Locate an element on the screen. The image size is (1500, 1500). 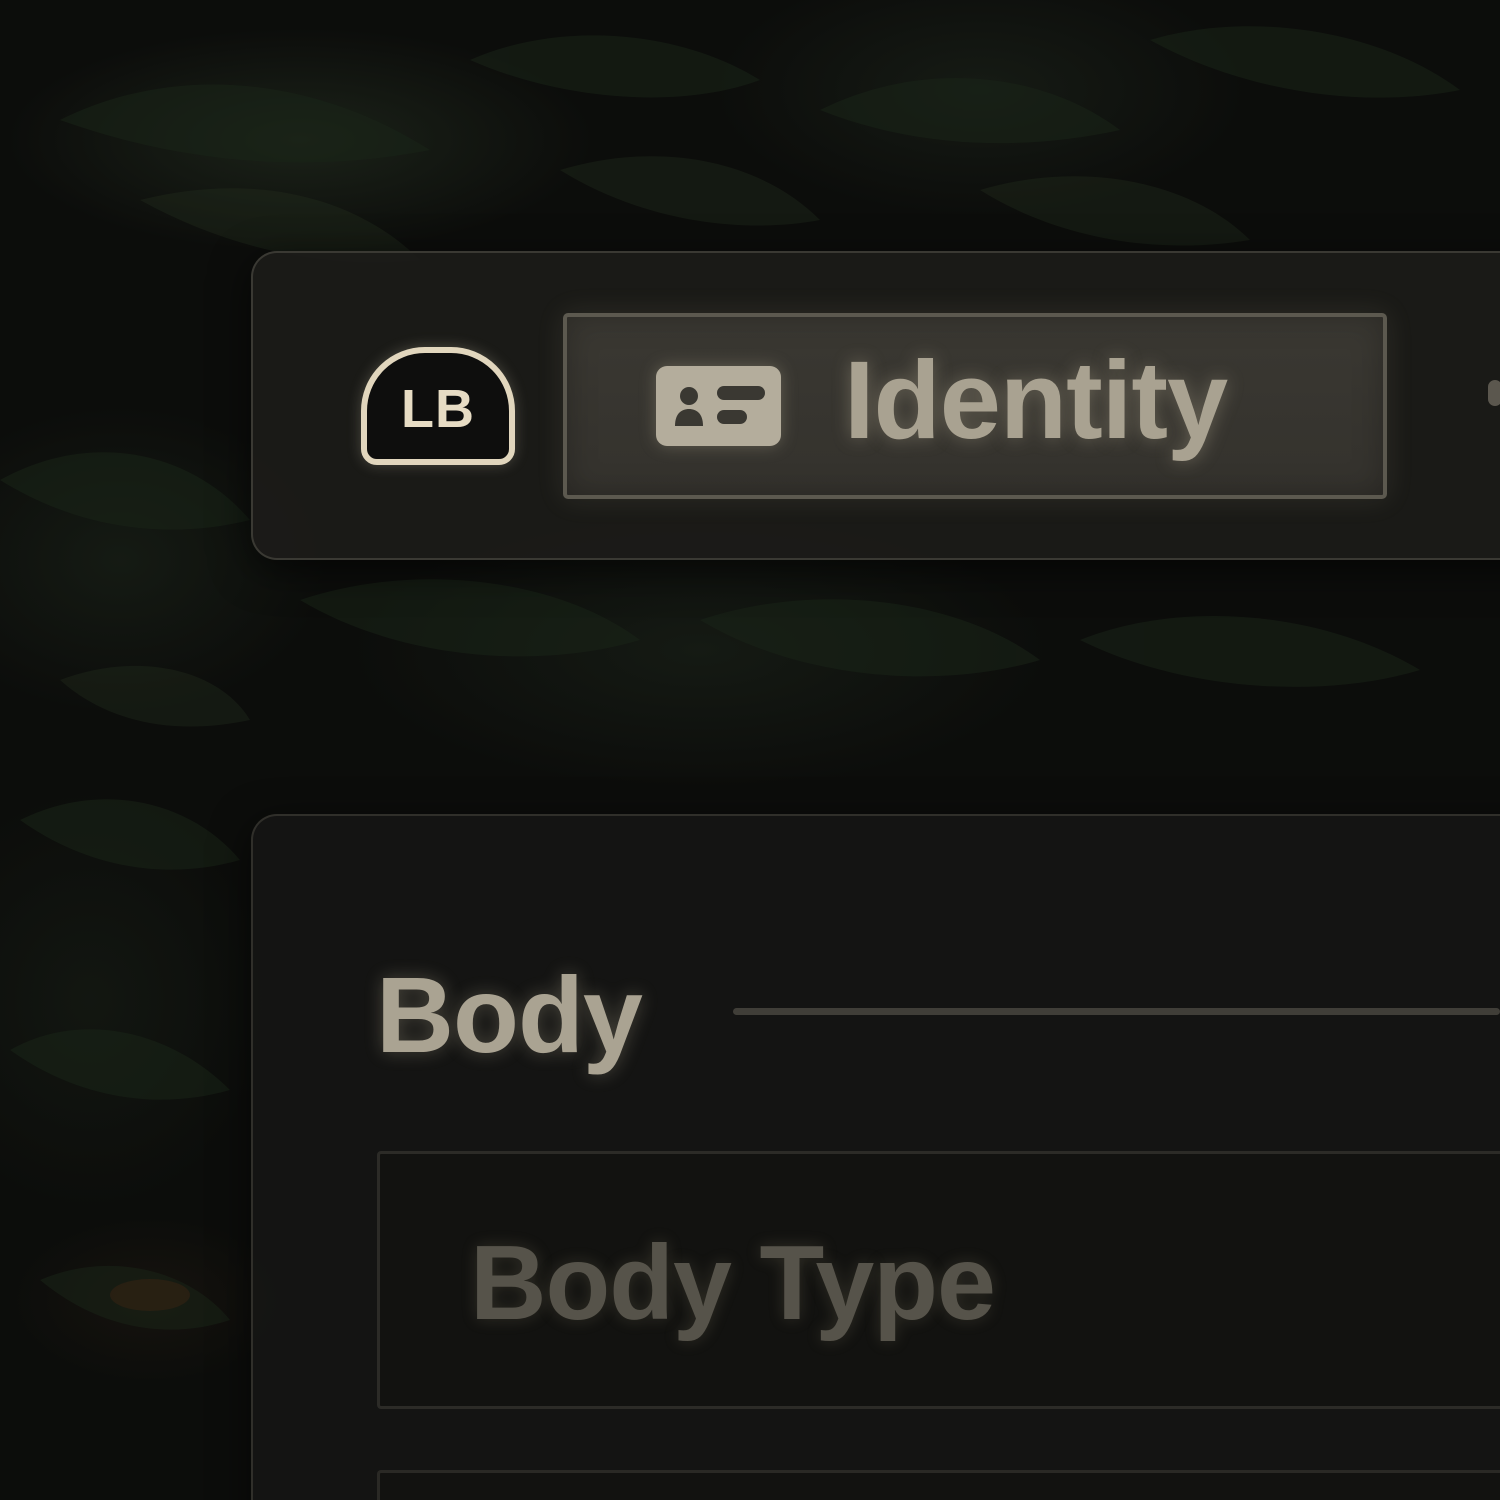
option-label-body-type: Body Type is located at coordinates (733, 1283).